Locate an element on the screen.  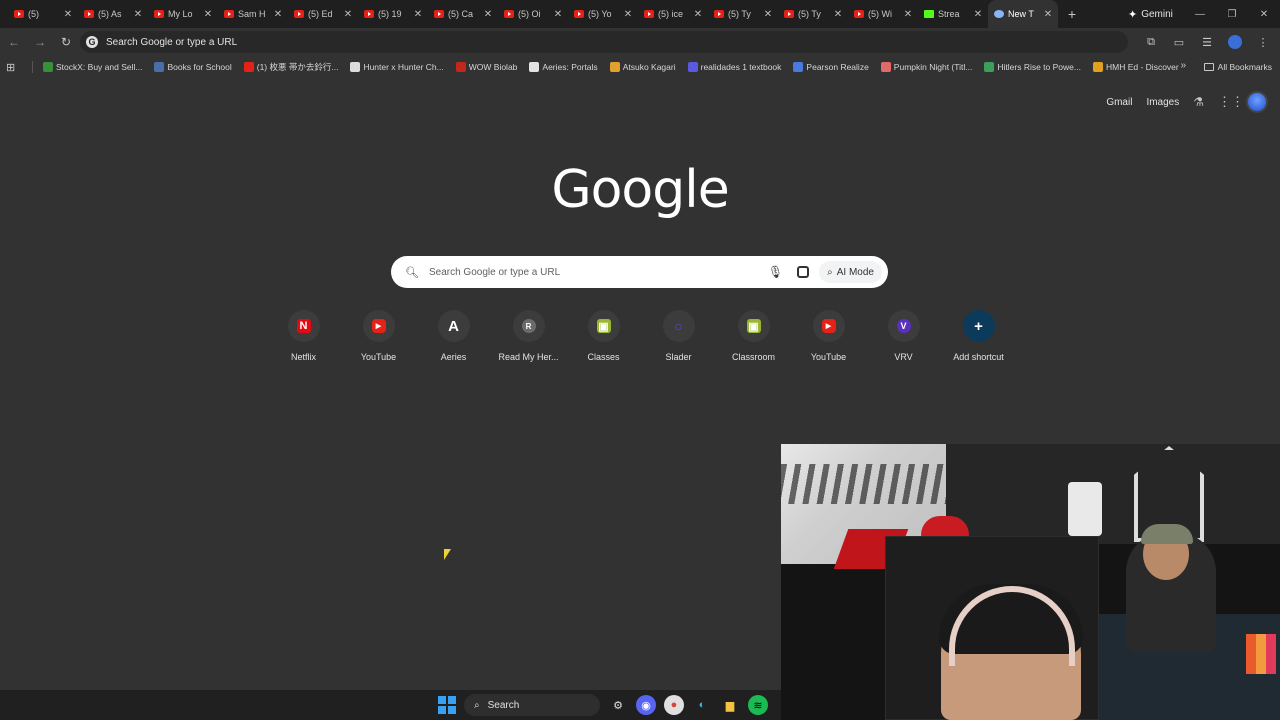
shortcut-tile: ▣ Classroom is located at coordinates (753, 336).